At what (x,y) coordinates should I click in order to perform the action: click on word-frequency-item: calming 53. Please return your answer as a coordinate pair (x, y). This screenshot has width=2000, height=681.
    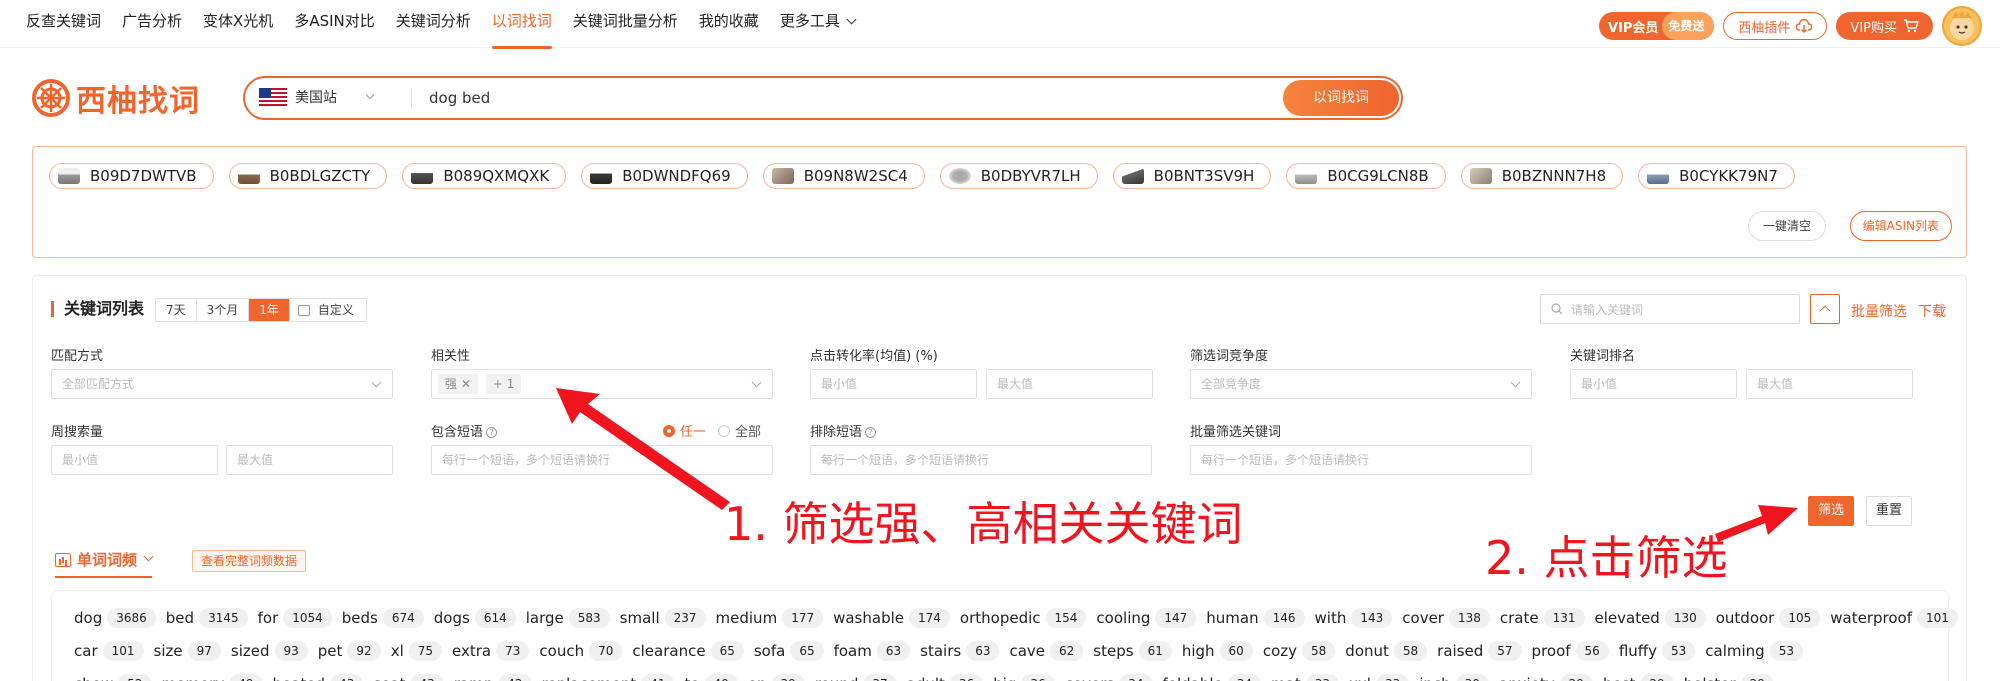
    Looking at the image, I should click on (1754, 650).